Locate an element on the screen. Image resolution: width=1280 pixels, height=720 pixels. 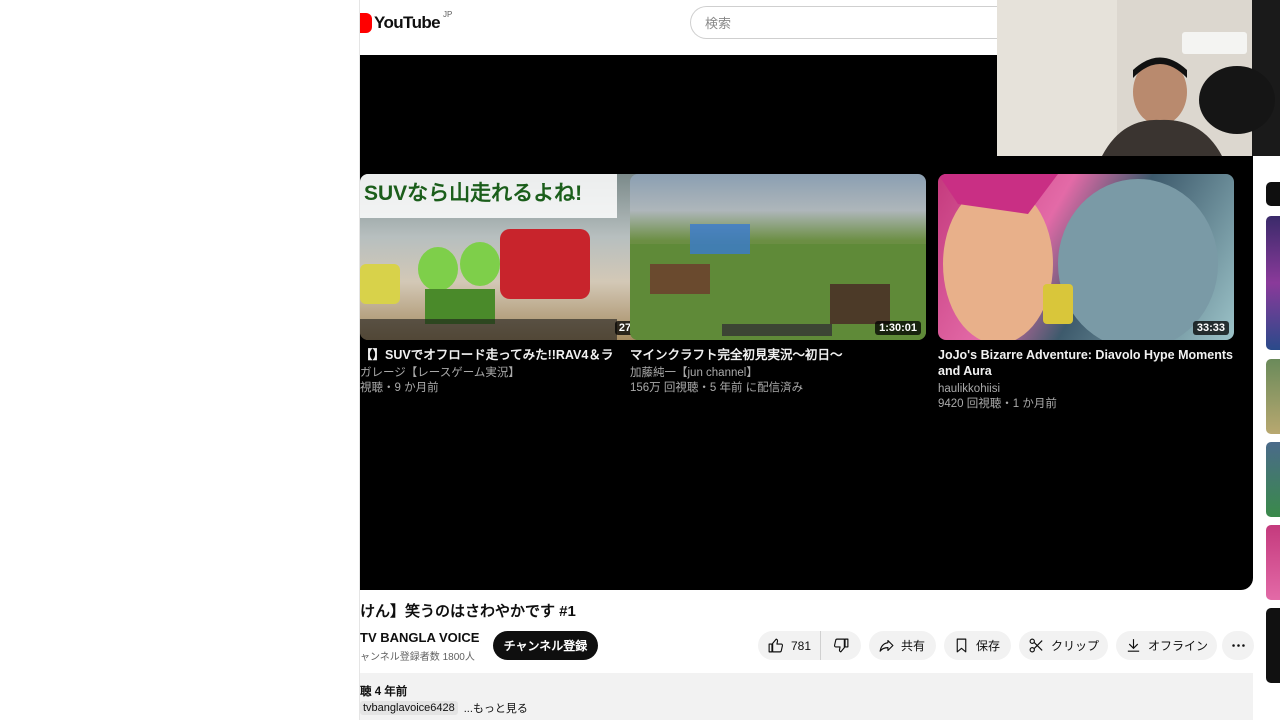
video-duration: 1:30:01 is located at coordinates (898, 328).